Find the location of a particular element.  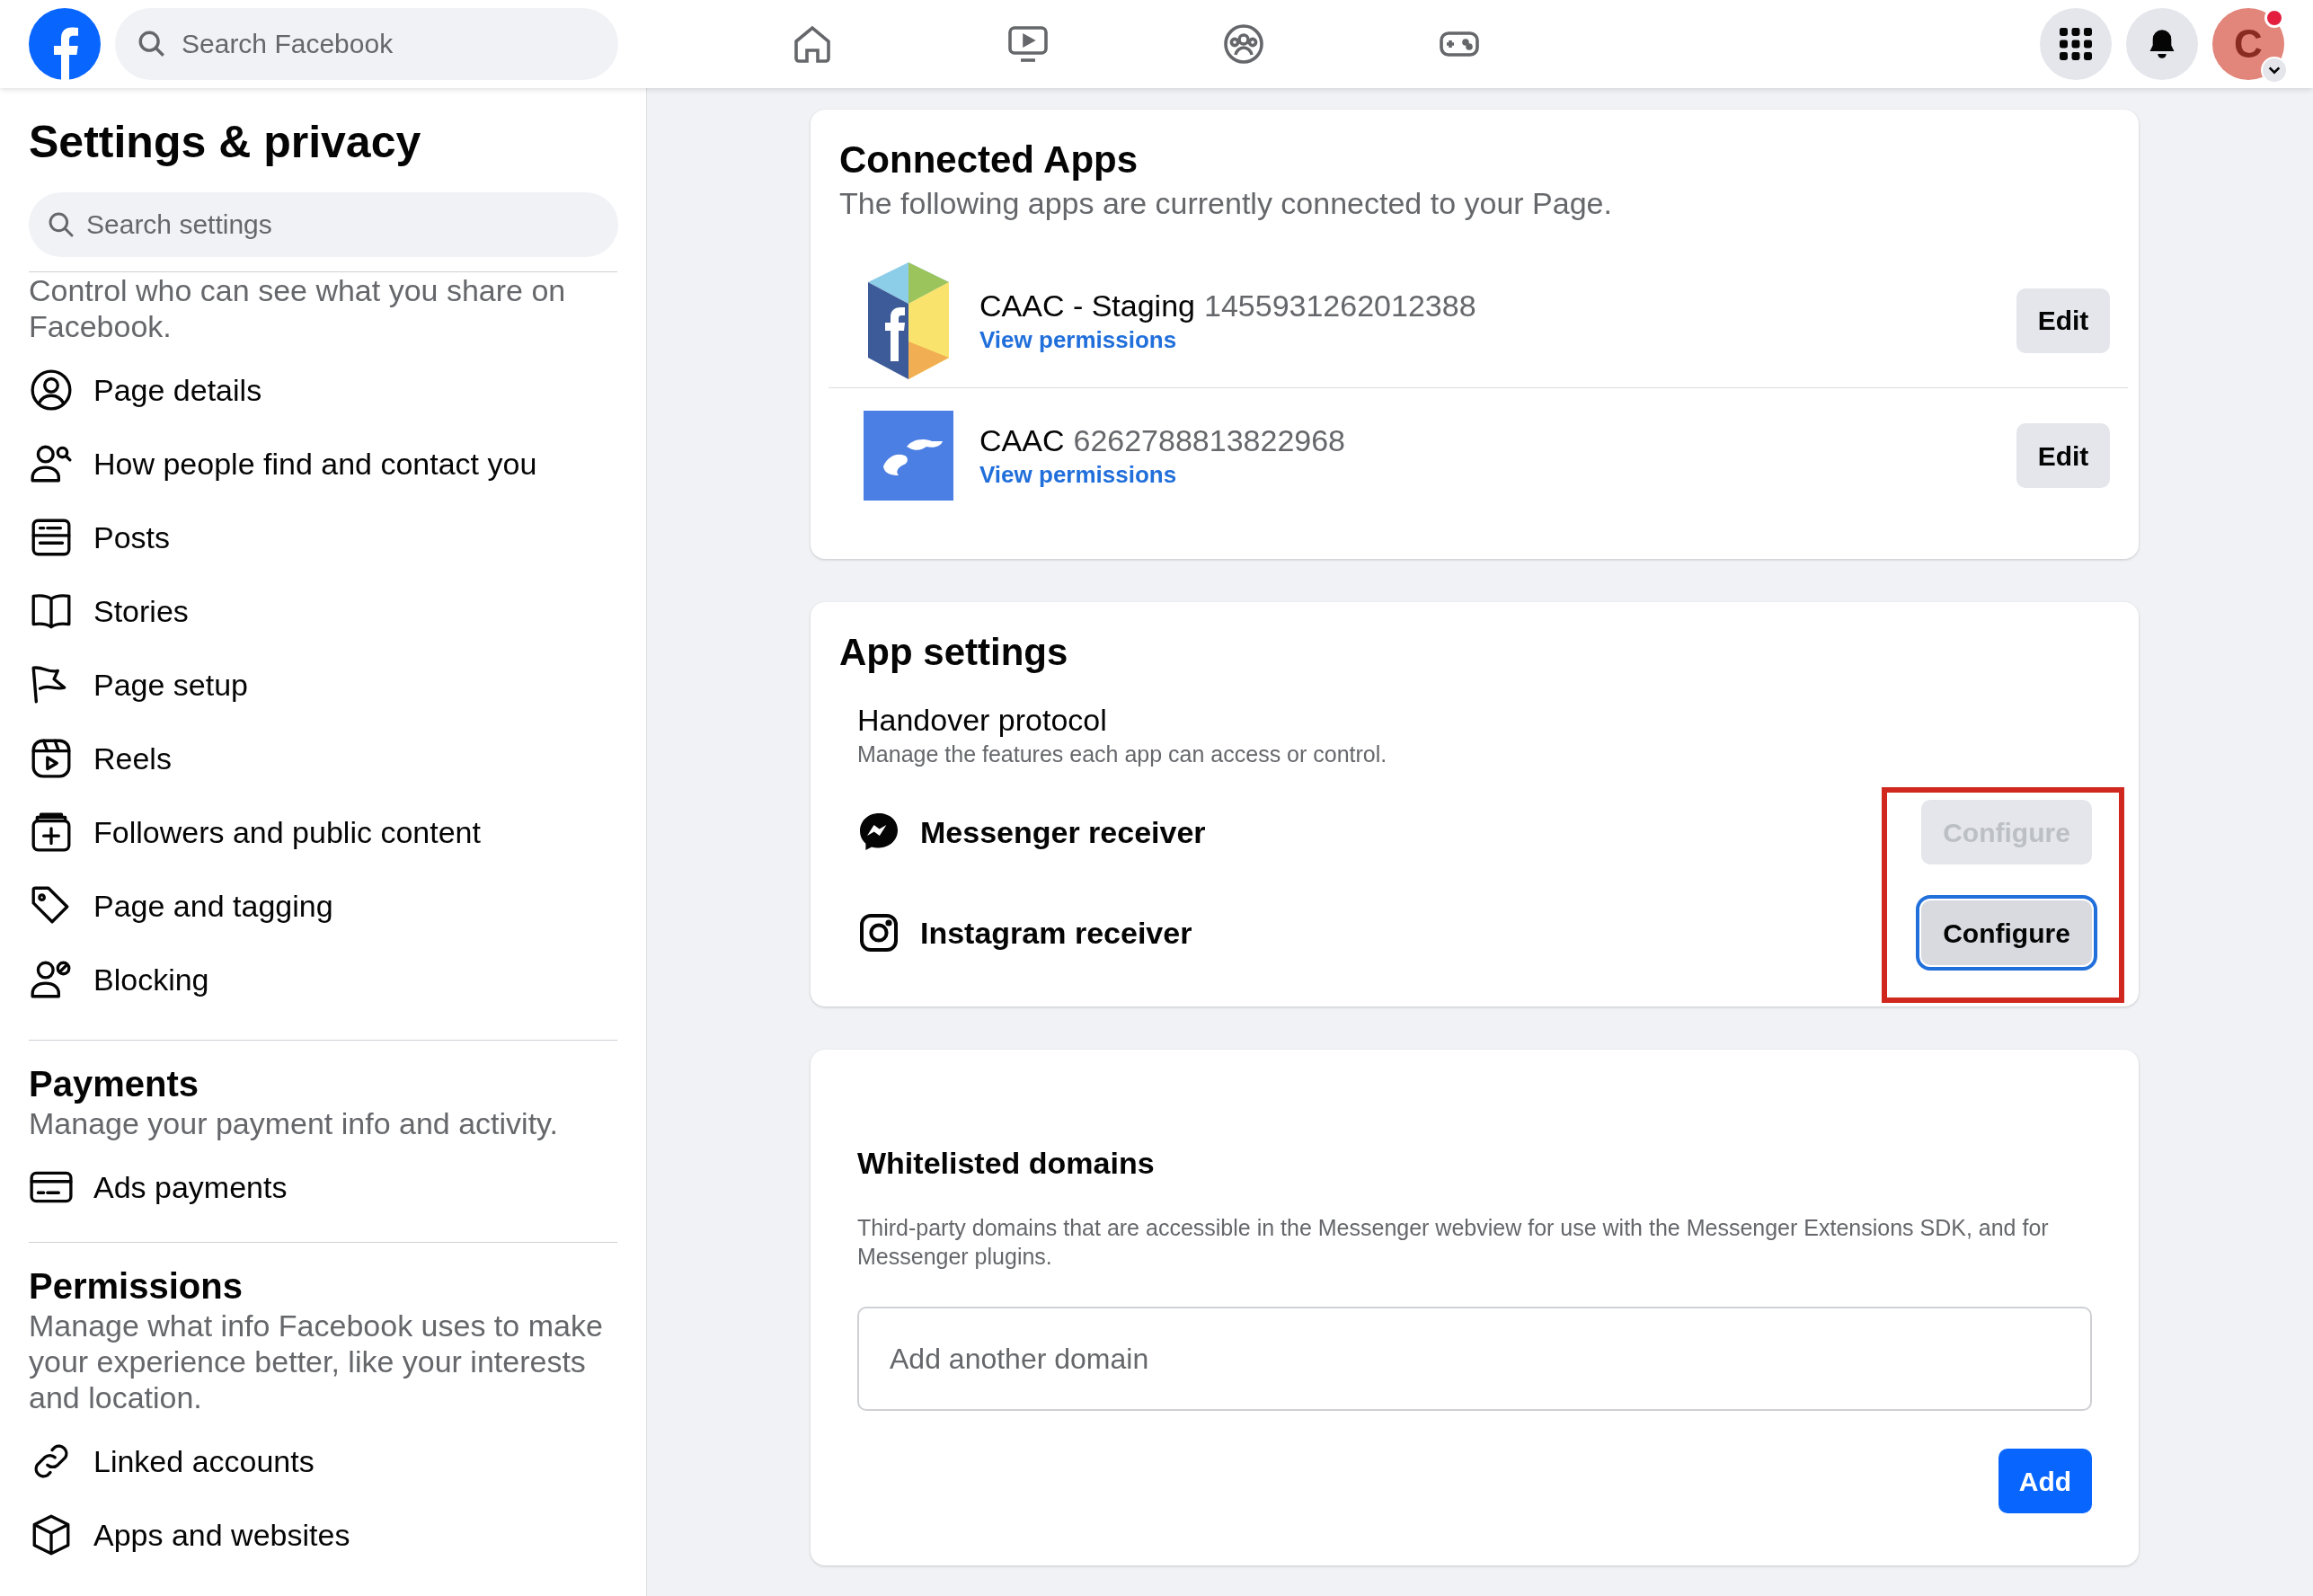

sidebar-item: Posts is located at coordinates (323, 537).